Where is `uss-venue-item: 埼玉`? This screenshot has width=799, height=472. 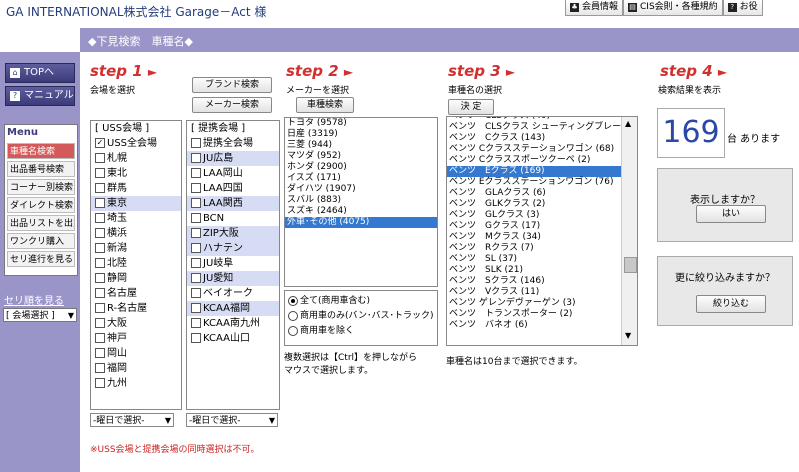
uss-venue-item: 埼玉 is located at coordinates (136, 218).